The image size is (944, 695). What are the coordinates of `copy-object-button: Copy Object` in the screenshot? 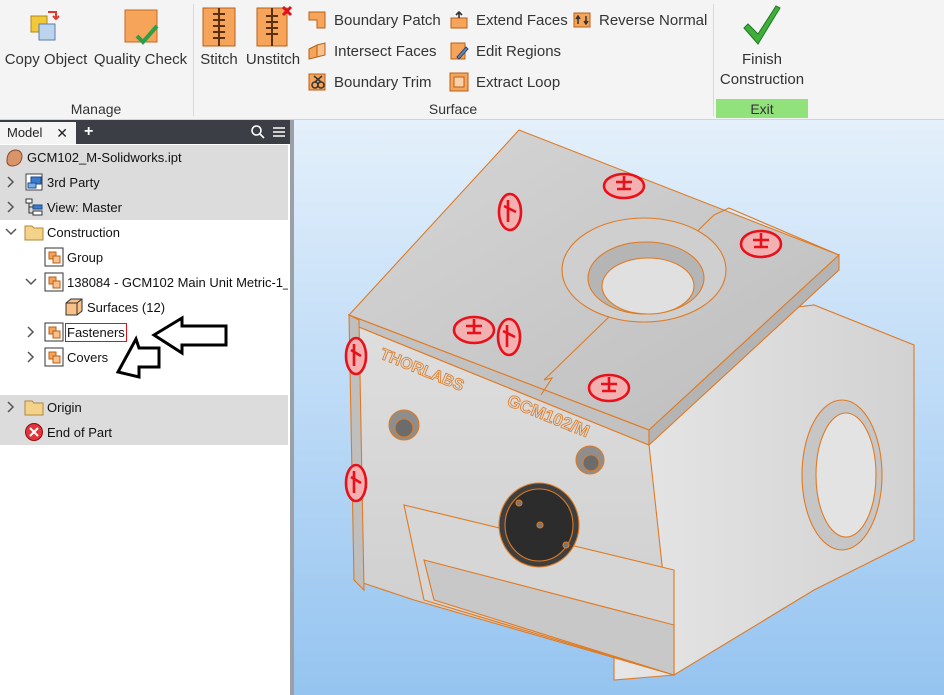 It's located at (46, 49).